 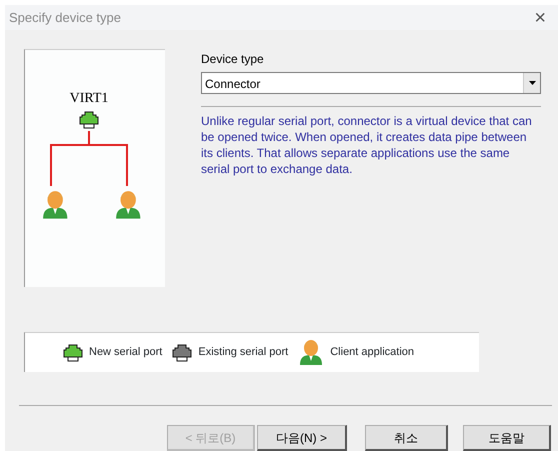 I want to click on wizard-button: 다음(N) >, so click(x=302, y=438).